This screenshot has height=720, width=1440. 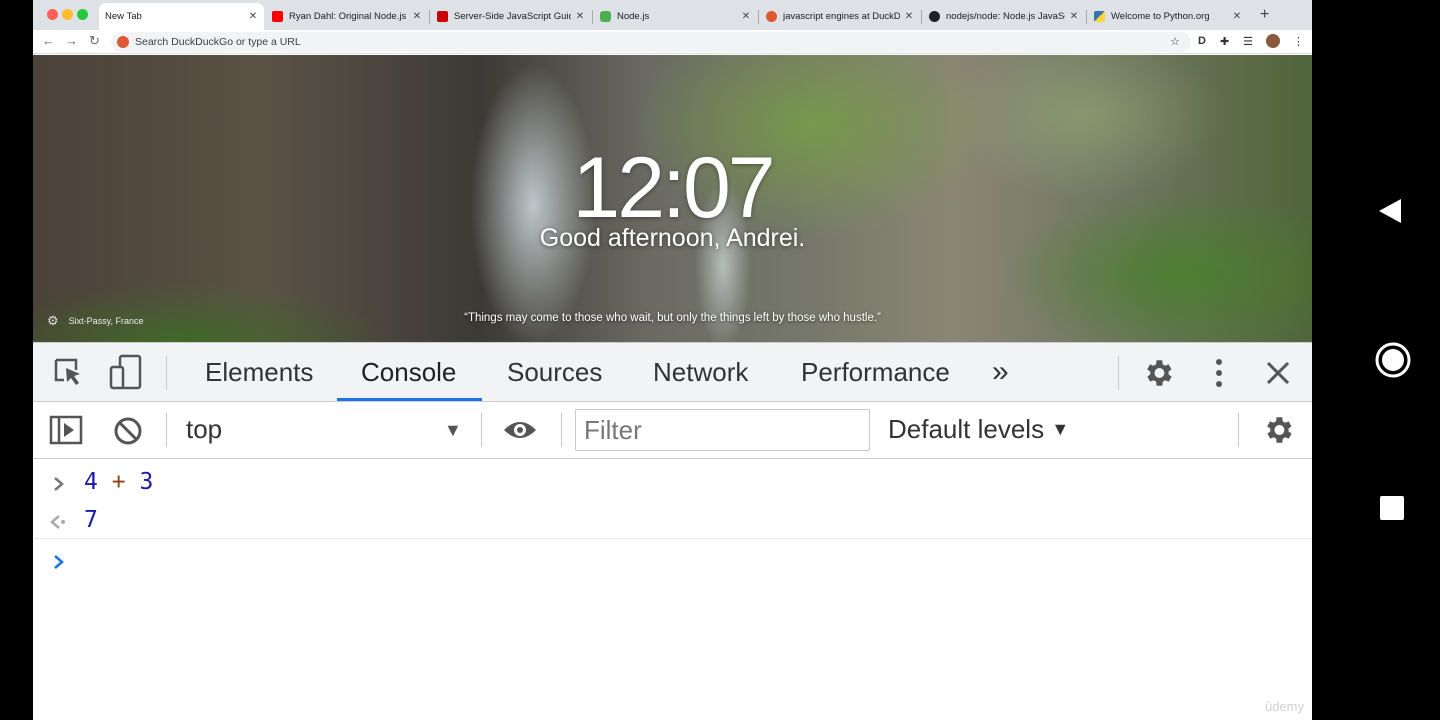 I want to click on result-arrow-icon, so click(x=57, y=522).